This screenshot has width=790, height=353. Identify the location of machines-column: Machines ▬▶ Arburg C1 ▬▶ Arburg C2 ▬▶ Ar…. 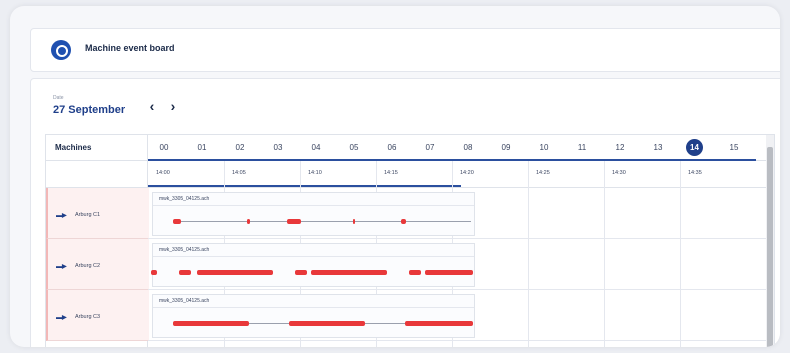
(97, 241).